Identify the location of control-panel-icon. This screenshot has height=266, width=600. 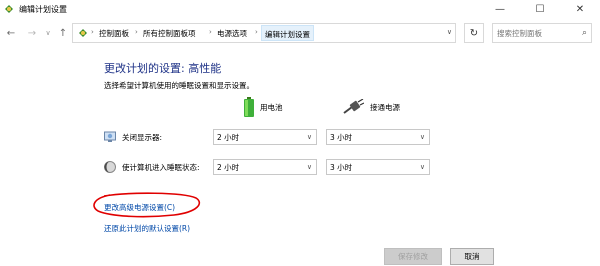
(83, 33).